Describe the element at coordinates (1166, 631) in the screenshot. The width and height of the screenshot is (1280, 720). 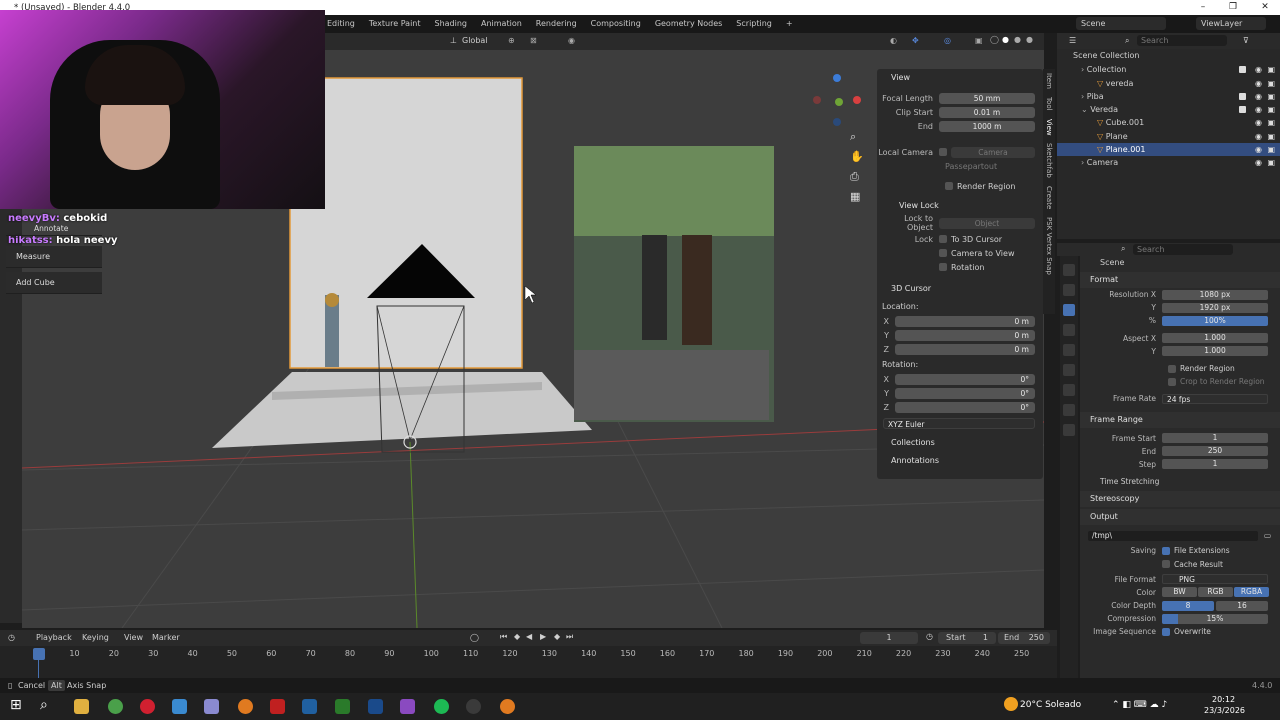
I see `overwrite-checkbox` at that location.